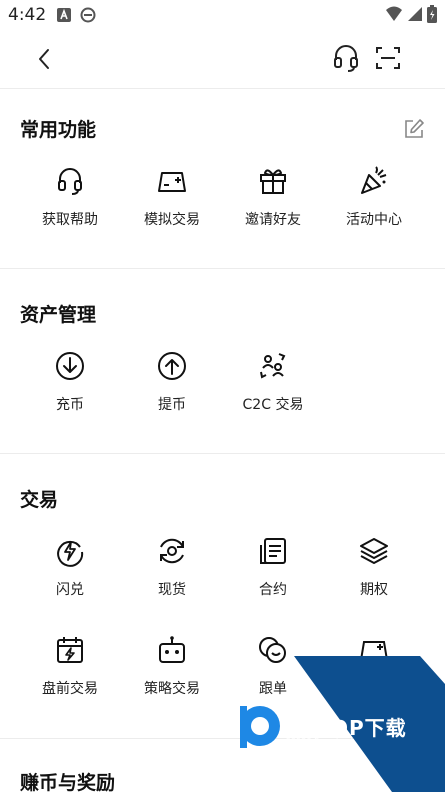  What do you see at coordinates (374, 590) in the screenshot?
I see `grid-item-label: 期权` at bounding box center [374, 590].